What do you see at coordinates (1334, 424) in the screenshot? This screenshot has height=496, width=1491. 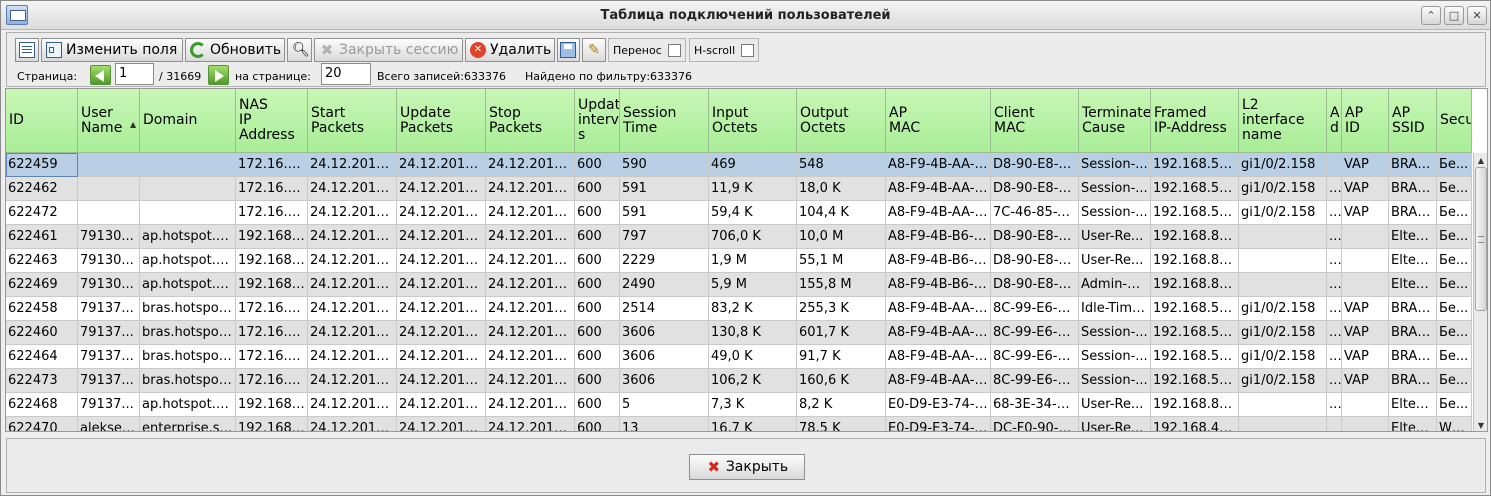 I see `cell-ad` at bounding box center [1334, 424].